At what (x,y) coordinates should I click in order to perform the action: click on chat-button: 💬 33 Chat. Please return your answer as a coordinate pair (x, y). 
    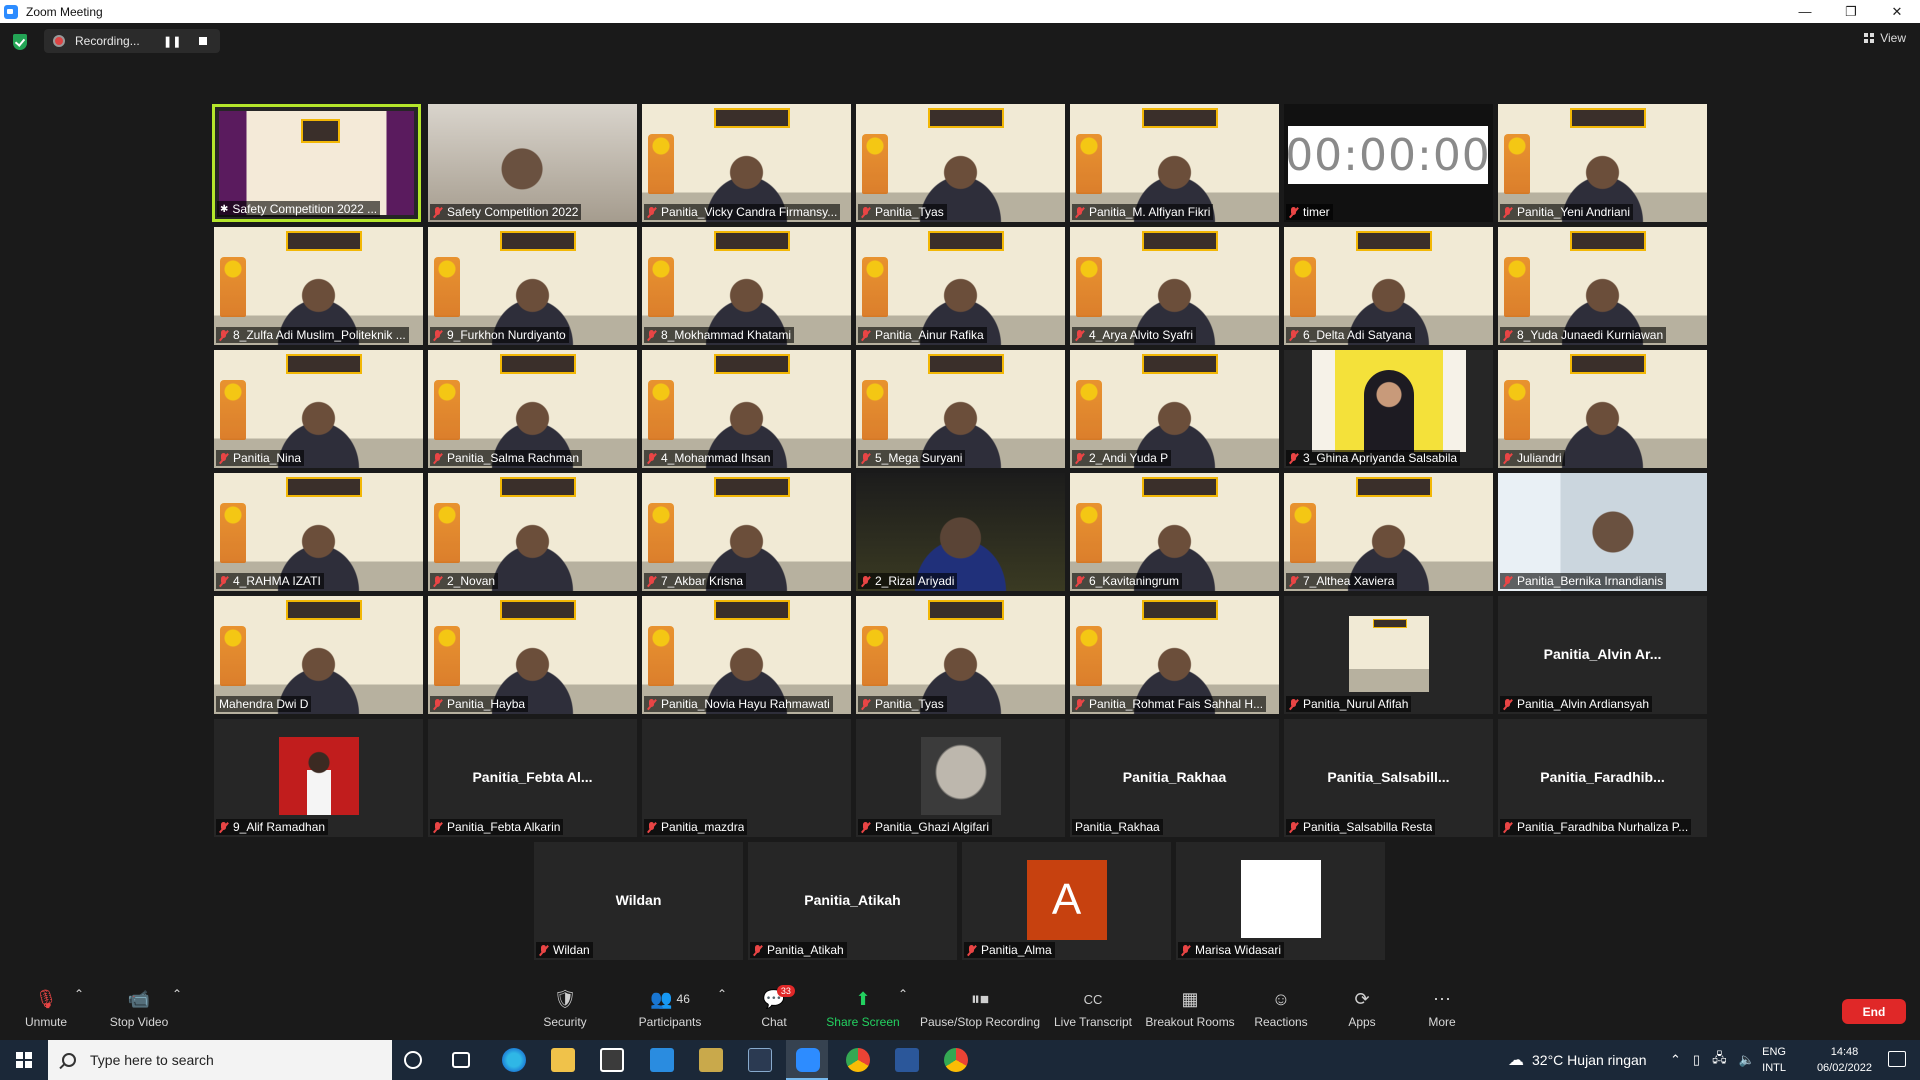
    Looking at the image, I should click on (775, 1007).